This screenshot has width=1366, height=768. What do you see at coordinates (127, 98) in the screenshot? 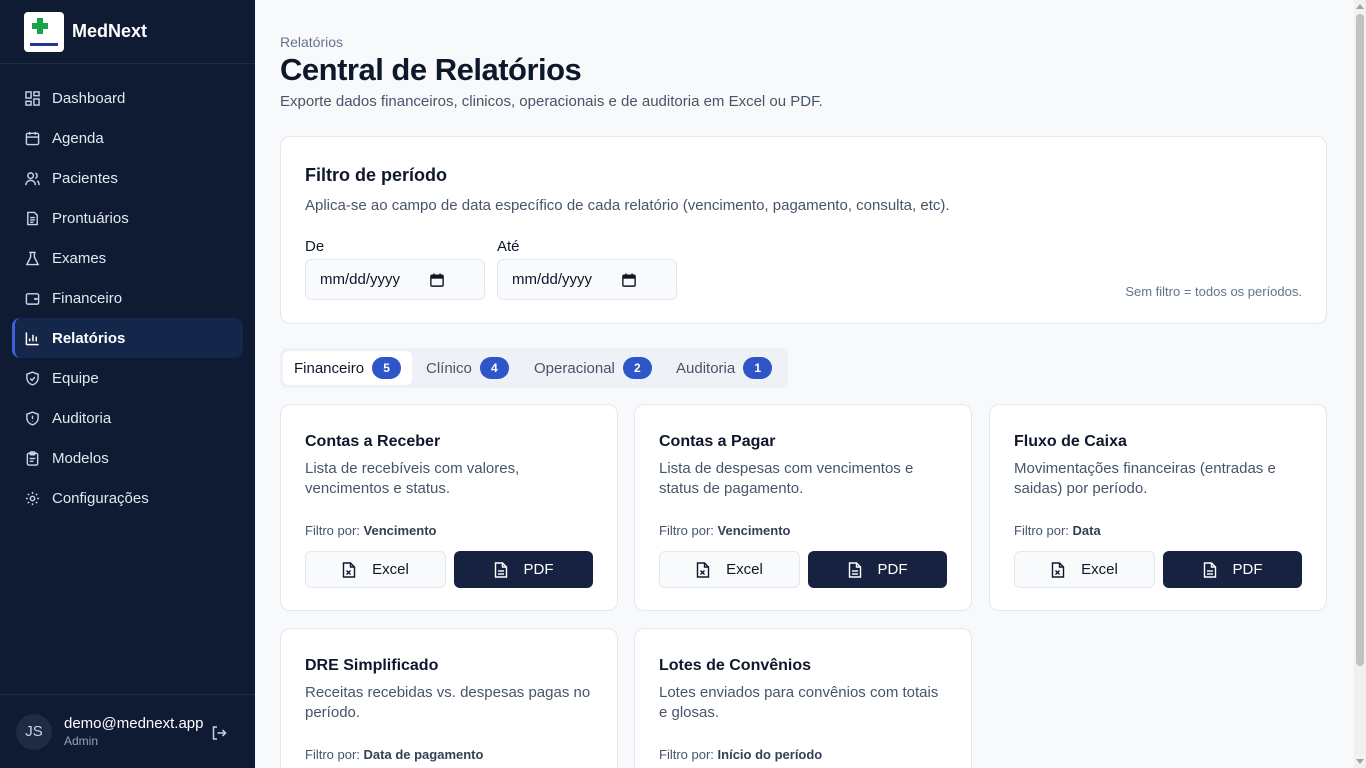
I see `sidebar-item-dashboard: Dashboard` at bounding box center [127, 98].